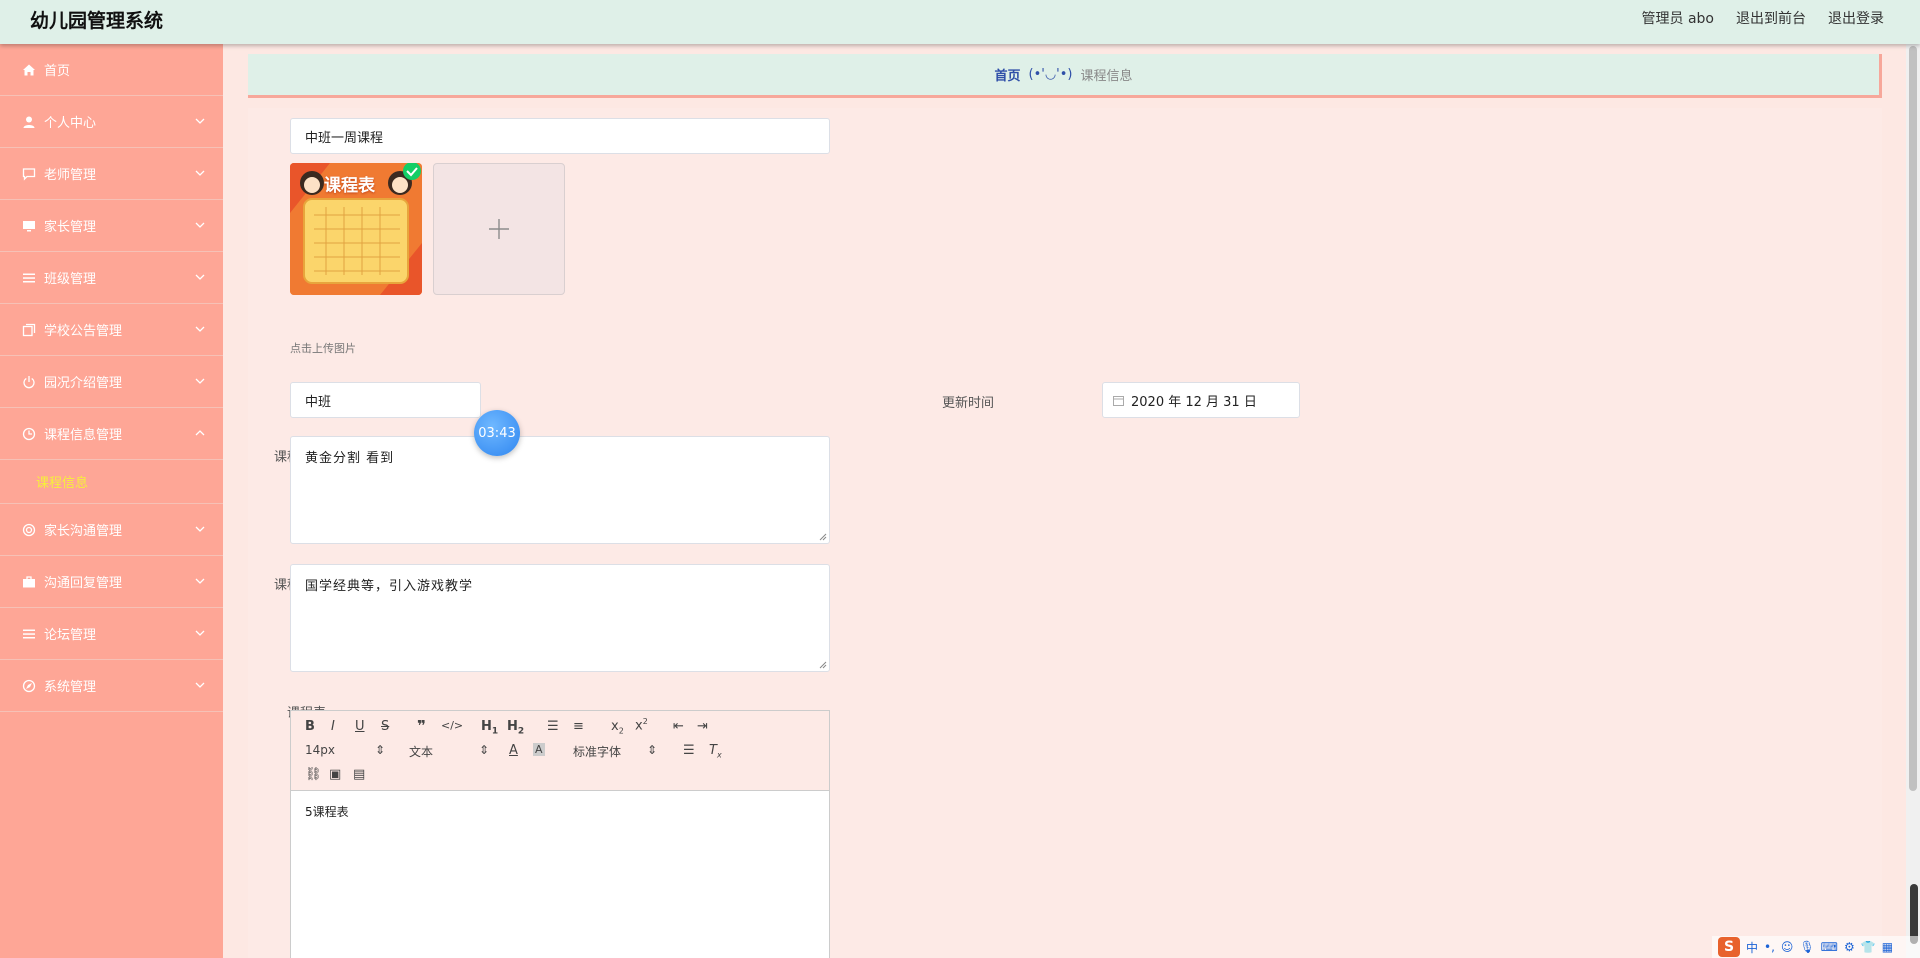 The image size is (1920, 958). Describe the element at coordinates (513, 750) in the screenshot. I see `font-color-button: A` at that location.